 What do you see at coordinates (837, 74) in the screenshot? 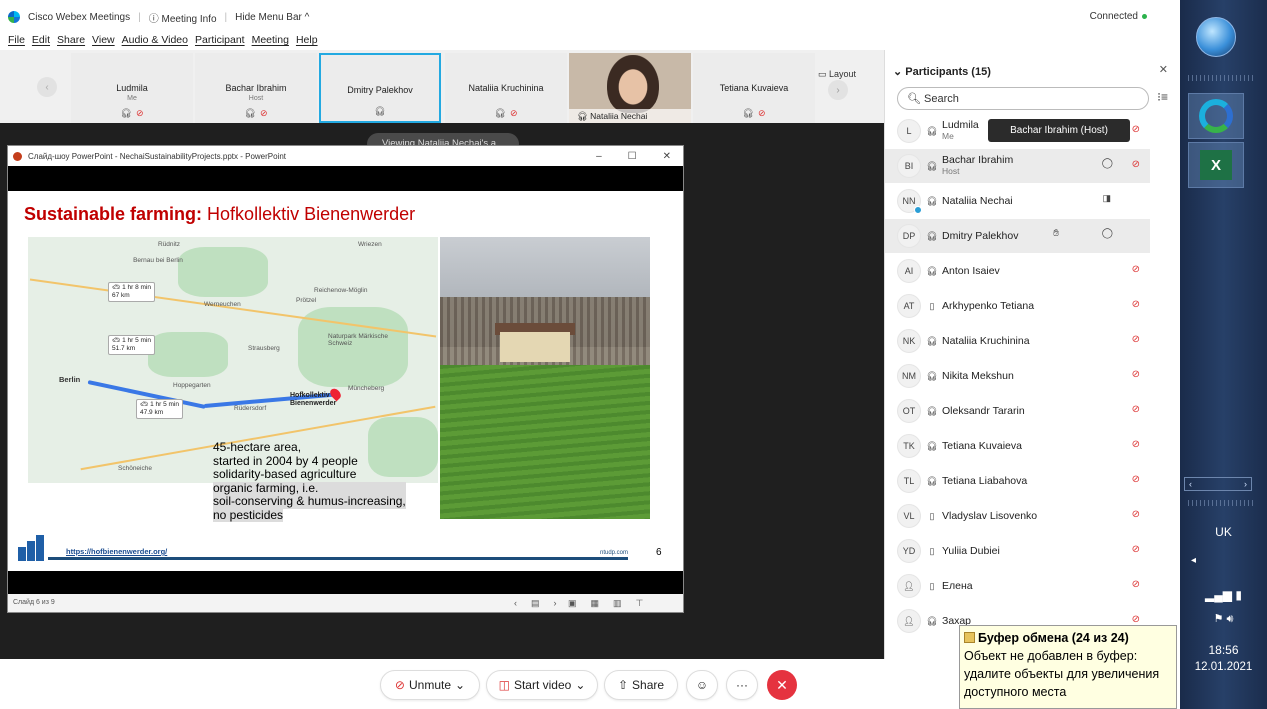
I see `layout-button: ▭ Layout` at bounding box center [837, 74].